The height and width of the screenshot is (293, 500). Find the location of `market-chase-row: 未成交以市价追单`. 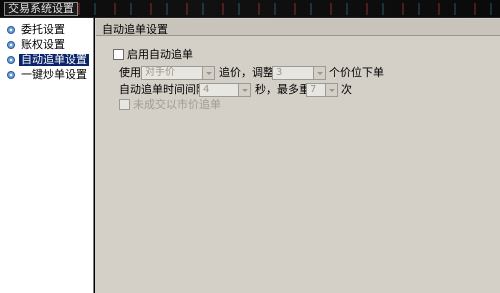

market-chase-row: 未成交以市价追单 is located at coordinates (170, 105).